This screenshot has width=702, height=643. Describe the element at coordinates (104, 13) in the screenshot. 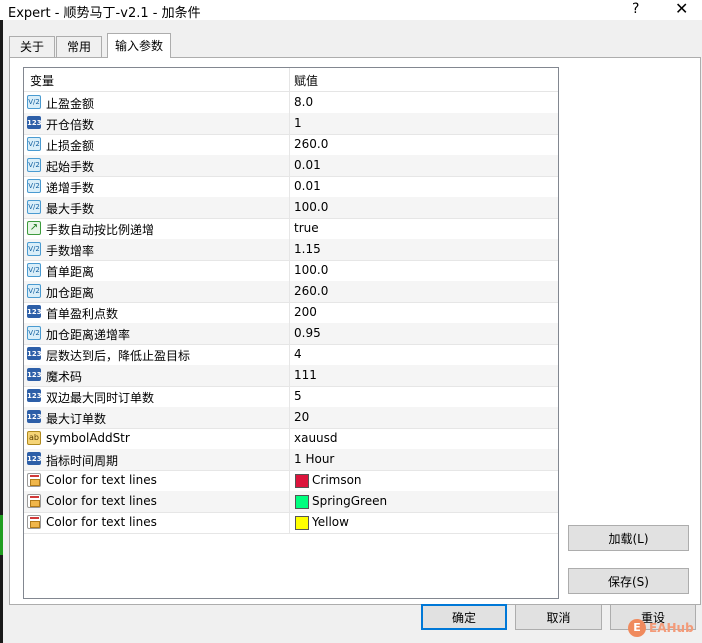

I see `window-title: Expert - 顺势马丁-v2.1 - 加条件` at that location.